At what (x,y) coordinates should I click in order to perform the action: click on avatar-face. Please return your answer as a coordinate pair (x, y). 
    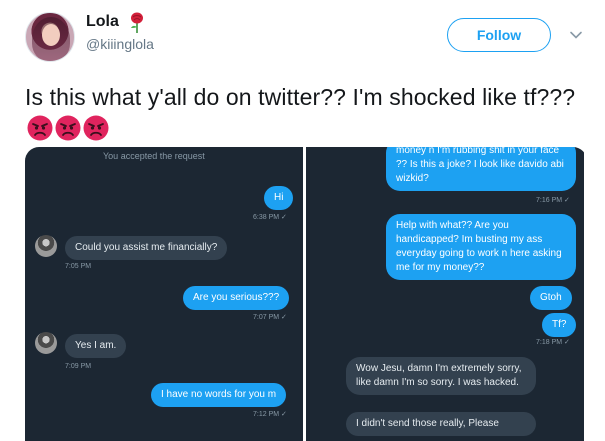
    Looking at the image, I should click on (51, 35).